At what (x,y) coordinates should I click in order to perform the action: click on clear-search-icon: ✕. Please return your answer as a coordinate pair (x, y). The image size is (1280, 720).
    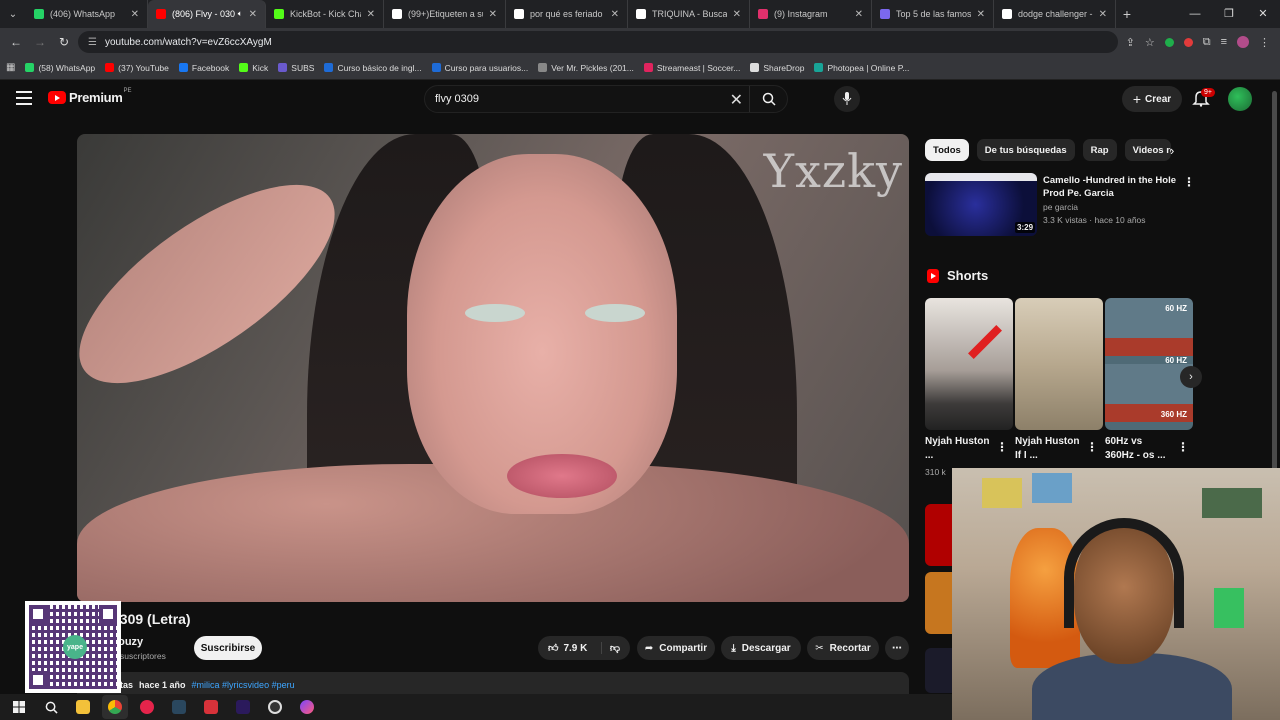
    Looking at the image, I should click on (736, 100).